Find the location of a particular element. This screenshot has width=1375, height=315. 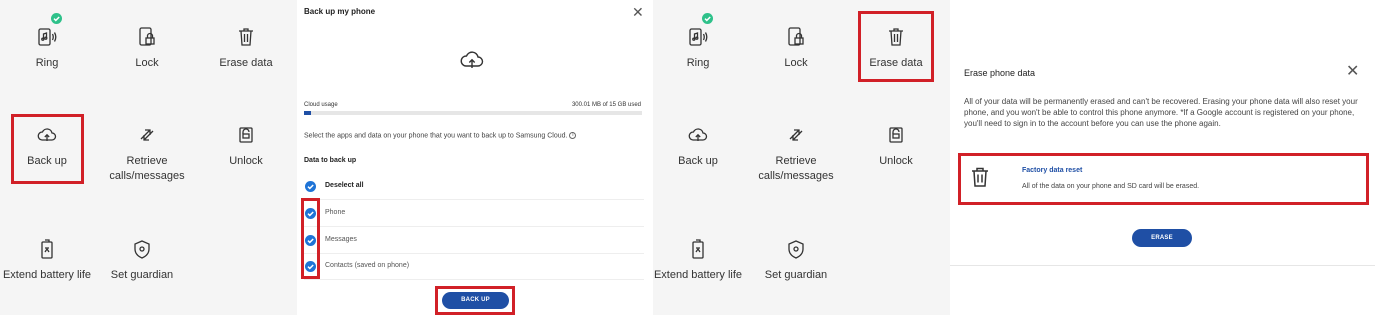

dialog-title: Back up my phone is located at coordinates (340, 11).